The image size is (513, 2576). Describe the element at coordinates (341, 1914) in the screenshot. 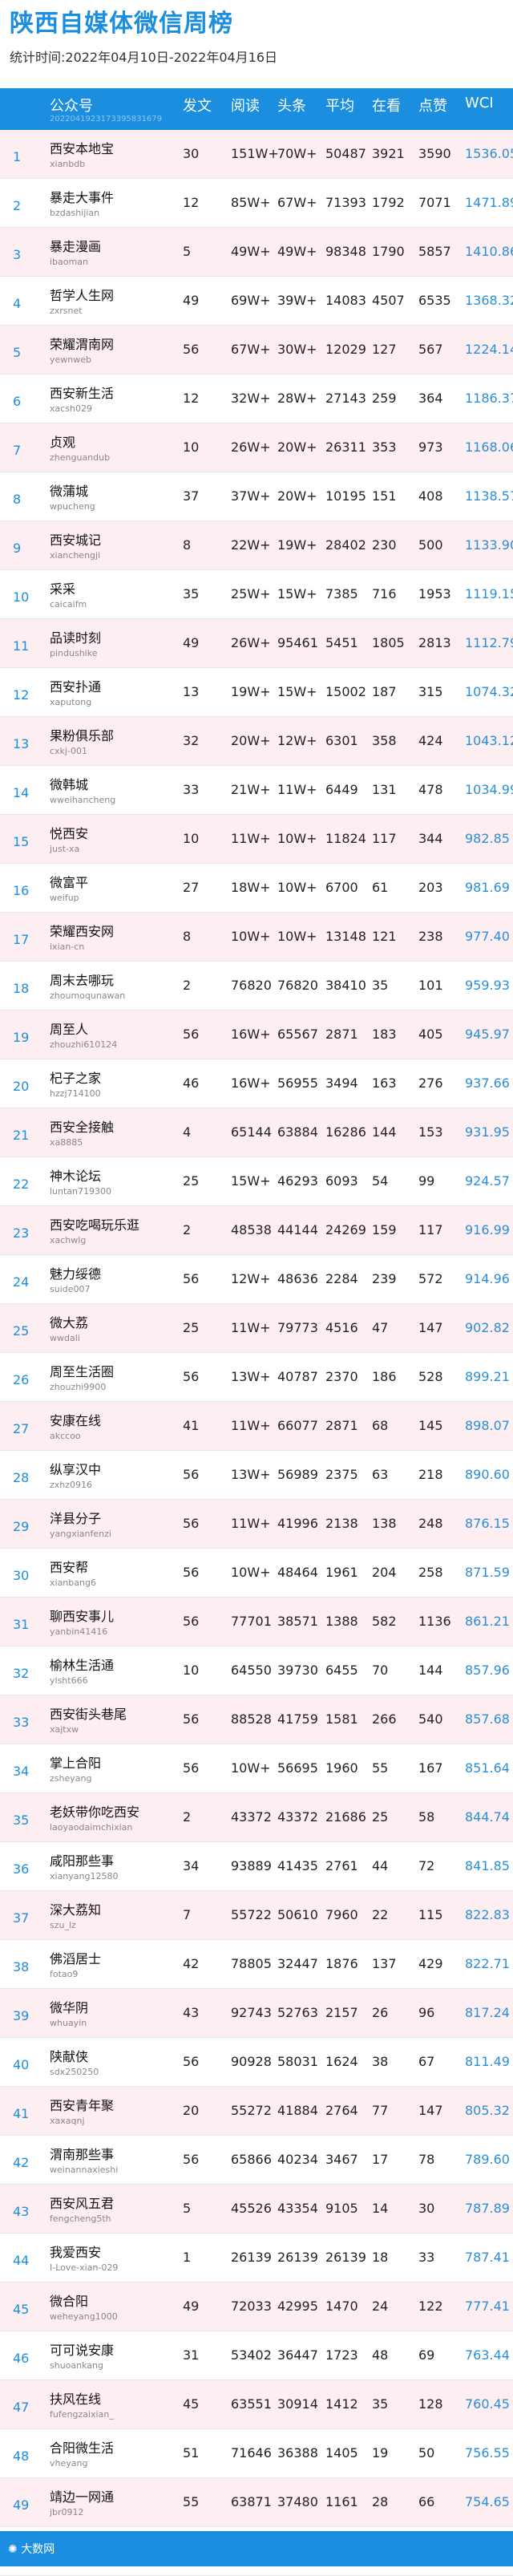

I see `average-cell: 7960` at that location.